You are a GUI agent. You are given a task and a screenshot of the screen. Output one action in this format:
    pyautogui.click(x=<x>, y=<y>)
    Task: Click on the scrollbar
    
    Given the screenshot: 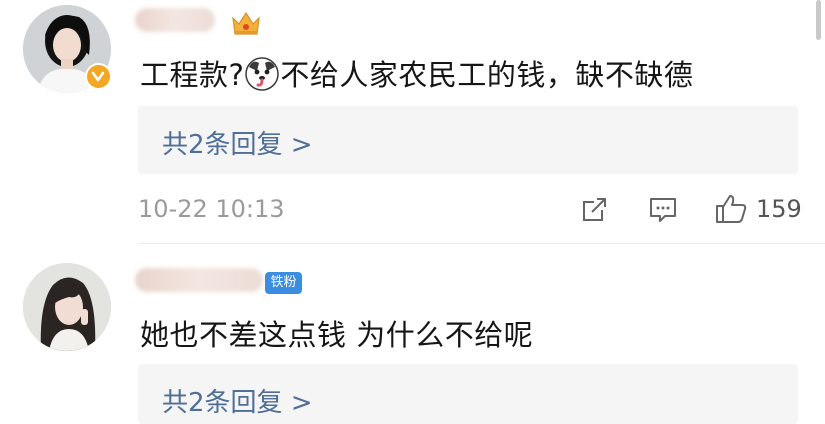 What is the action you would take?
    pyautogui.click(x=818, y=20)
    